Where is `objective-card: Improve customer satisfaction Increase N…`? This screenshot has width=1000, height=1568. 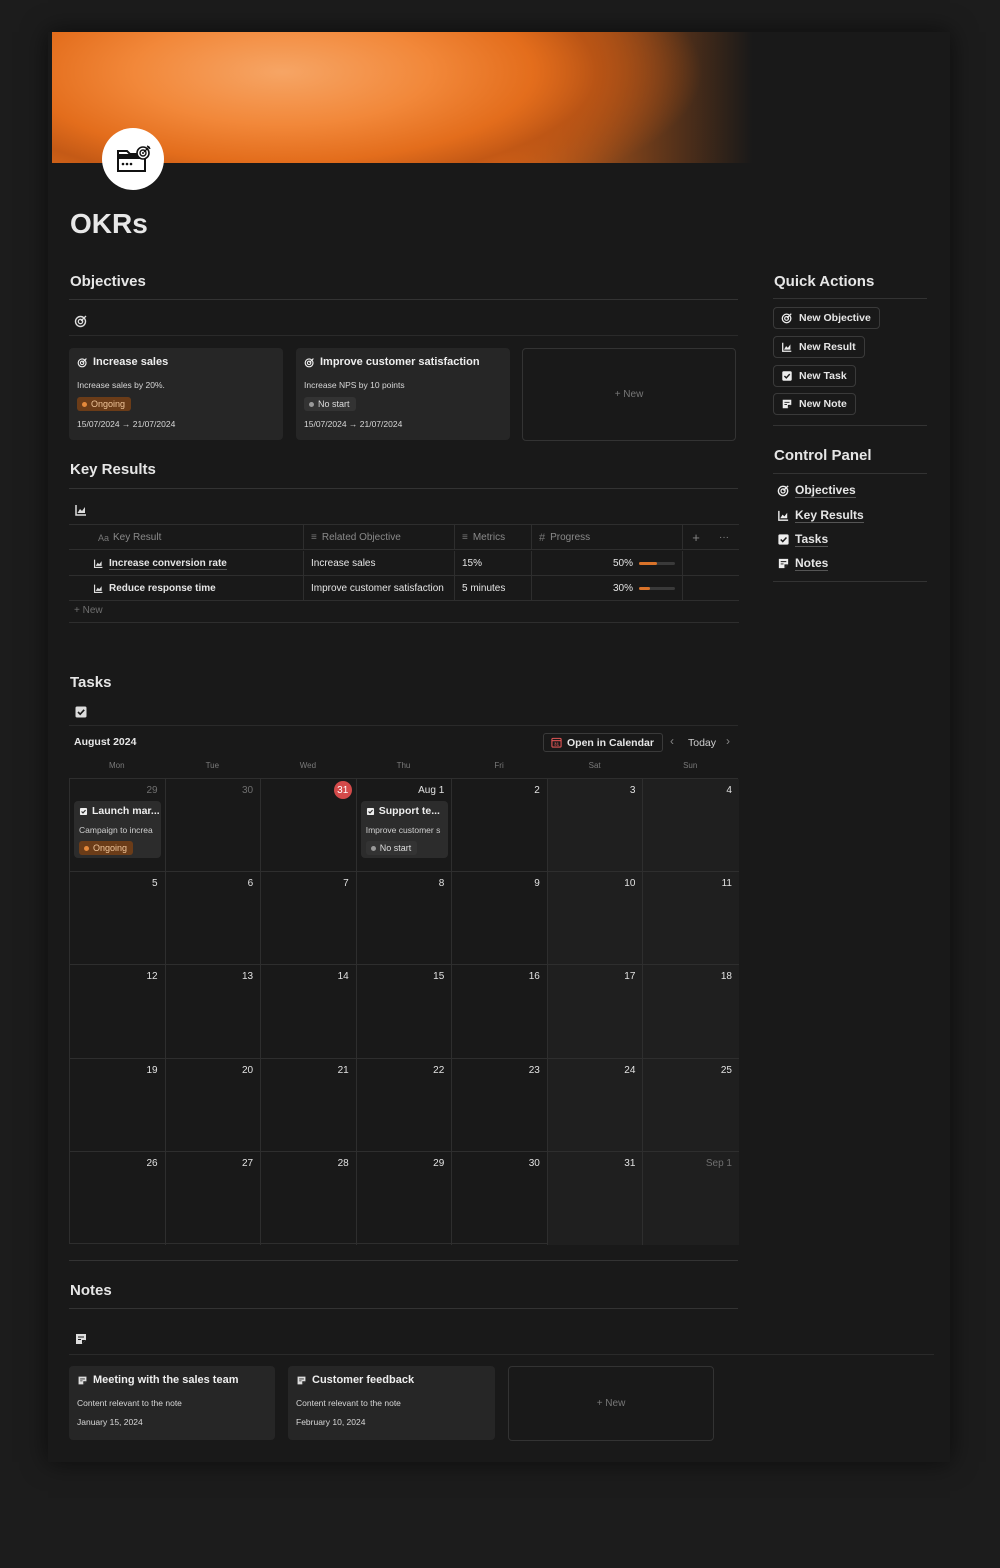 objective-card: Improve customer satisfaction Increase N… is located at coordinates (403, 394).